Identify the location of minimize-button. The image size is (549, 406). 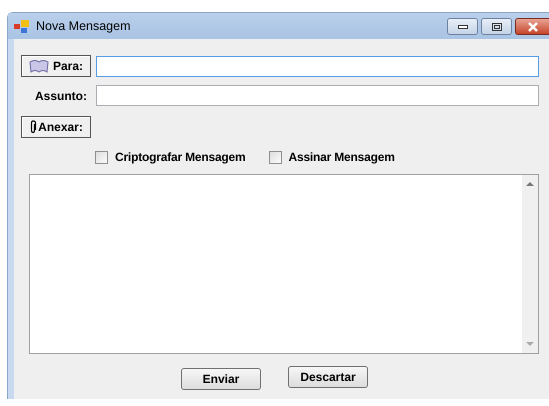
(462, 26).